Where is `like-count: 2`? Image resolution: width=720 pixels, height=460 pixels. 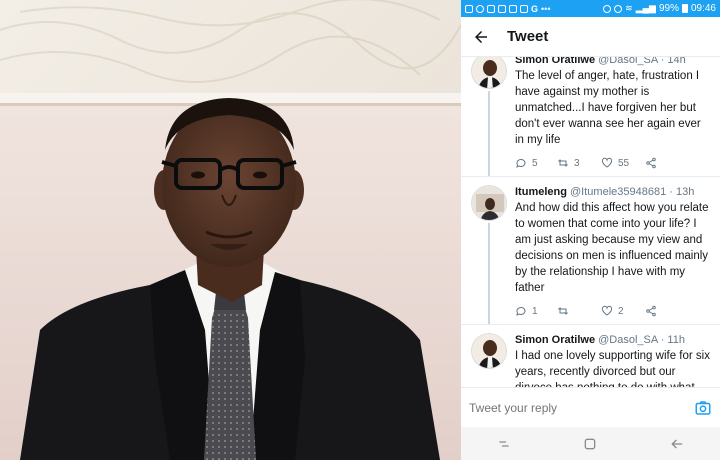 like-count: 2 is located at coordinates (621, 311).